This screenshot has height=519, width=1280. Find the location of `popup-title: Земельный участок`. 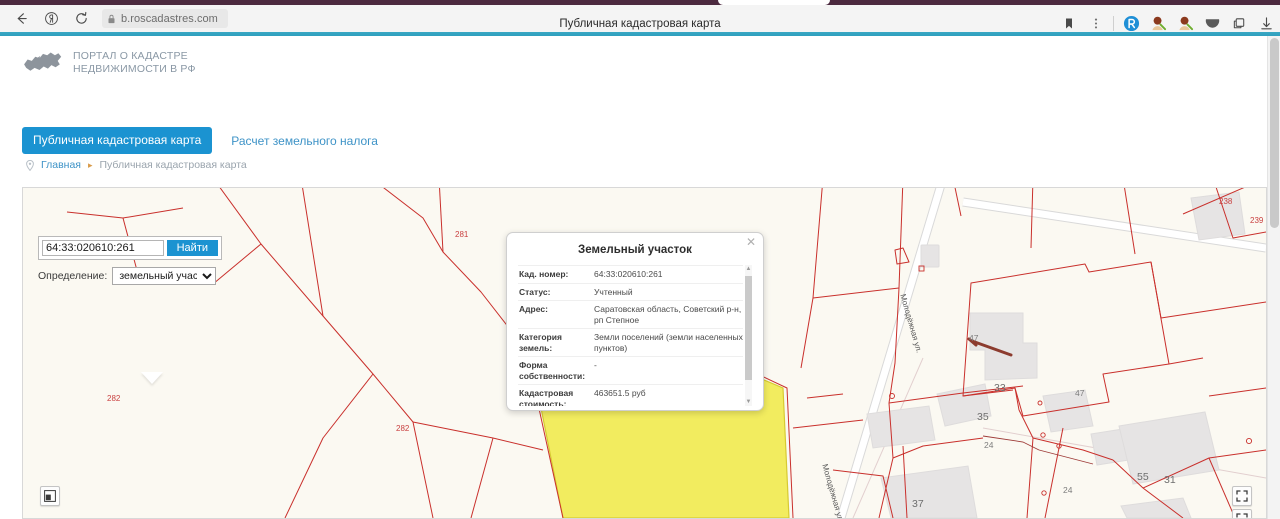

popup-title: Земельный участок is located at coordinates (635, 250).